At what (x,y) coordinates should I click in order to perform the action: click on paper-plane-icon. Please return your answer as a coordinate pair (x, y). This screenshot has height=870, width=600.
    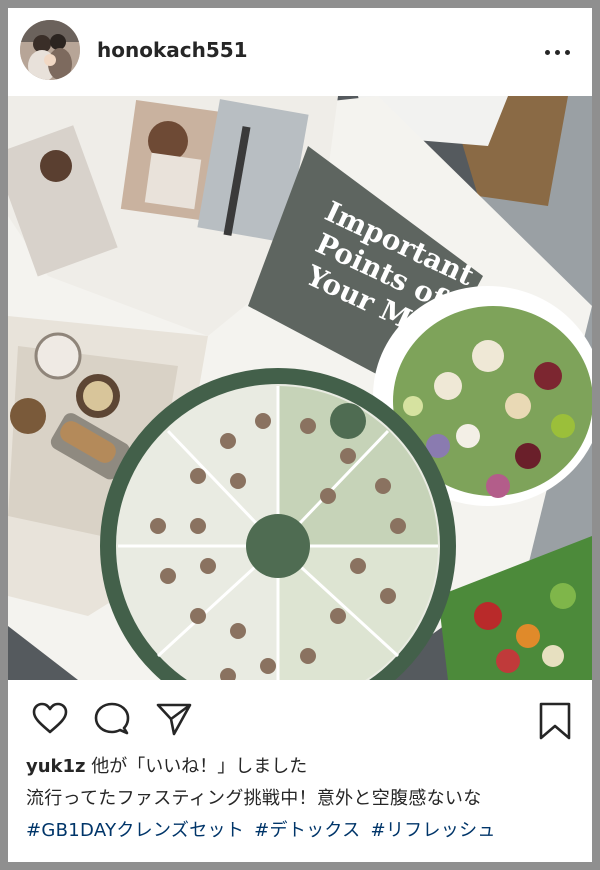
    Looking at the image, I should click on (174, 719).